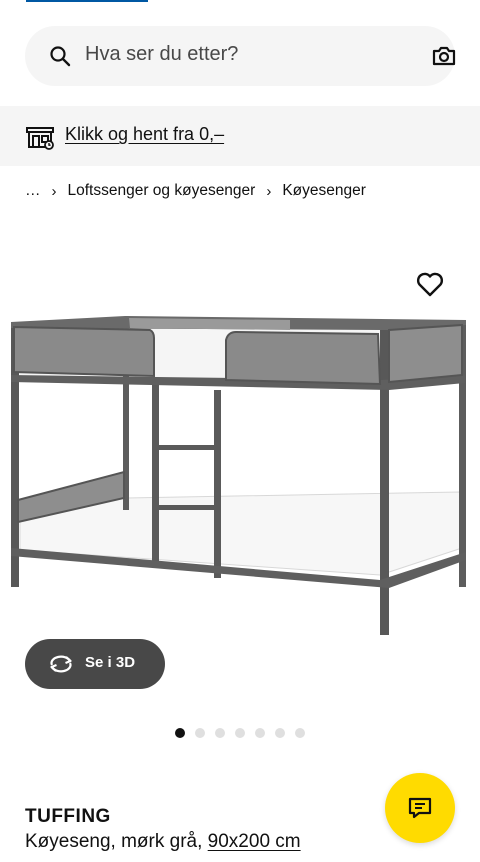 The height and width of the screenshot is (862, 480). I want to click on chat-icon, so click(420, 808).